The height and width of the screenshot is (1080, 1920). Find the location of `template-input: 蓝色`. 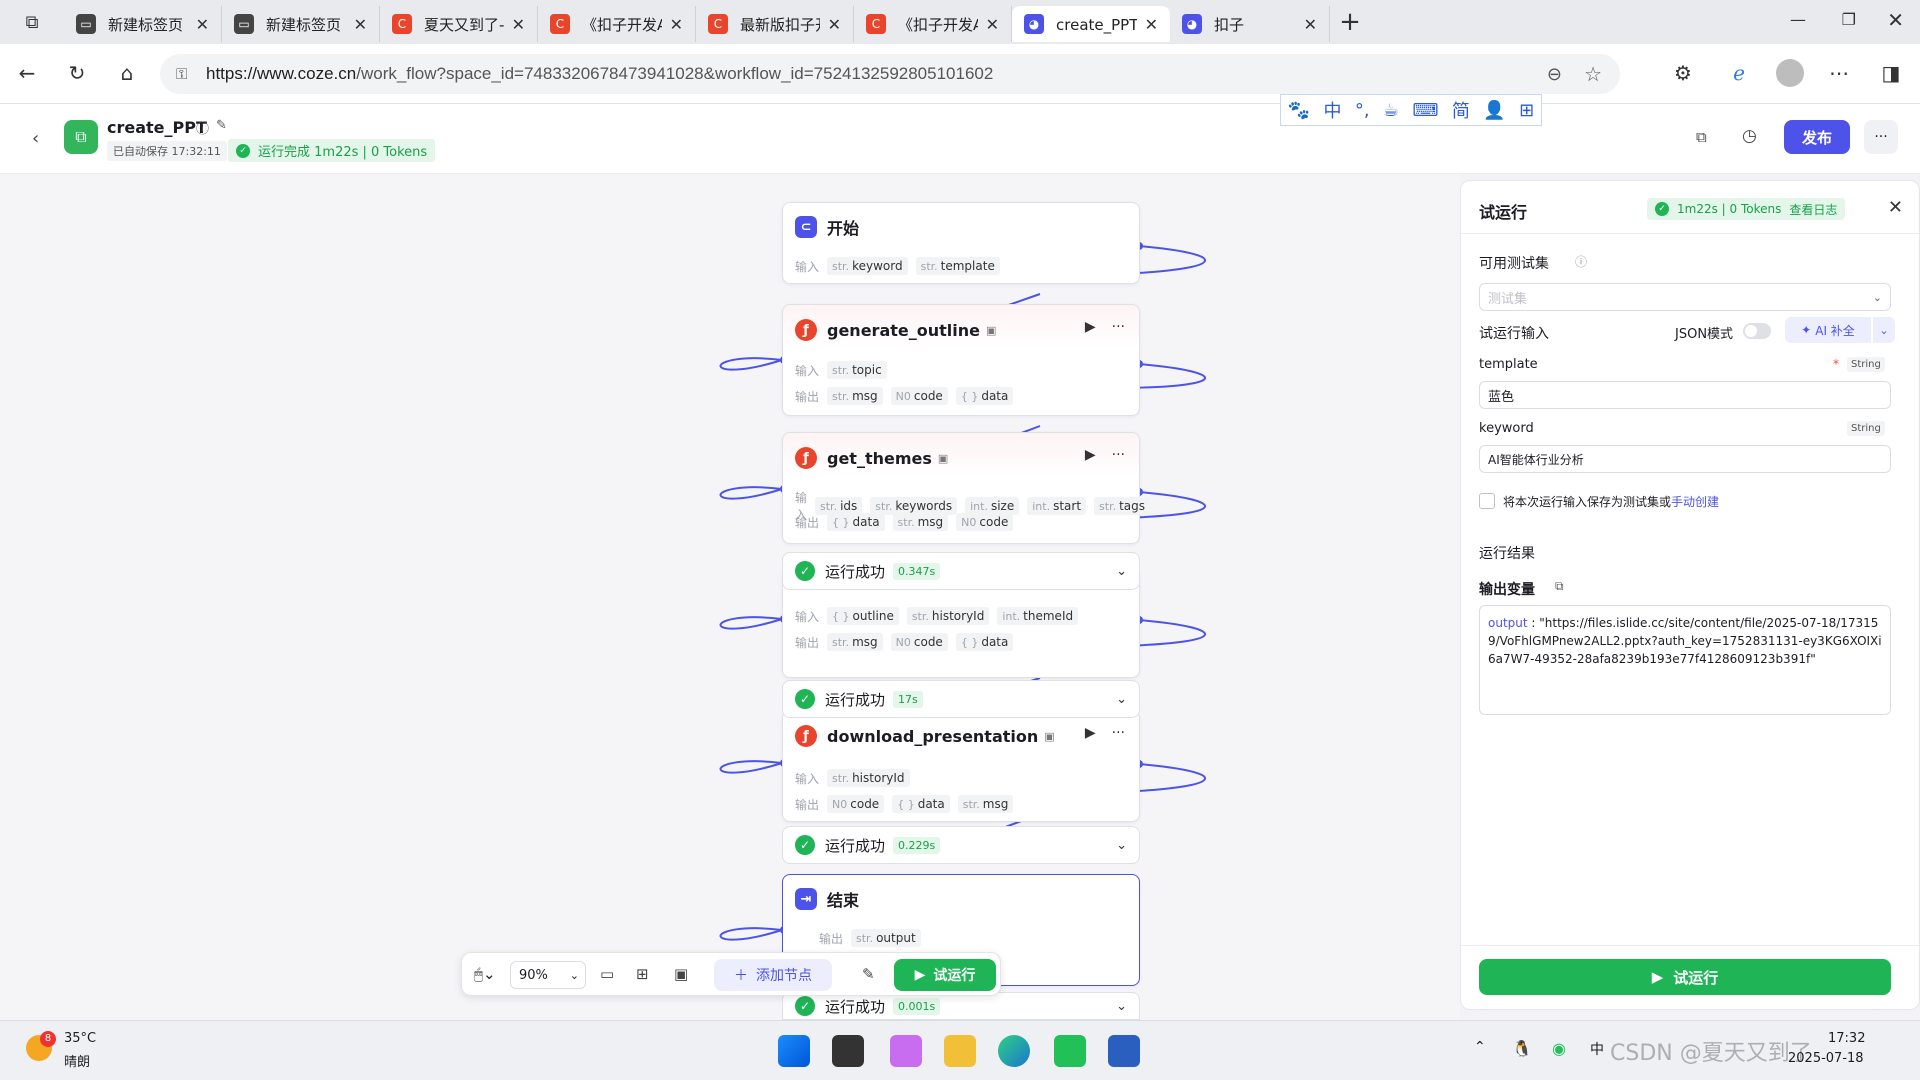

template-input: 蓝色 is located at coordinates (1685, 395).